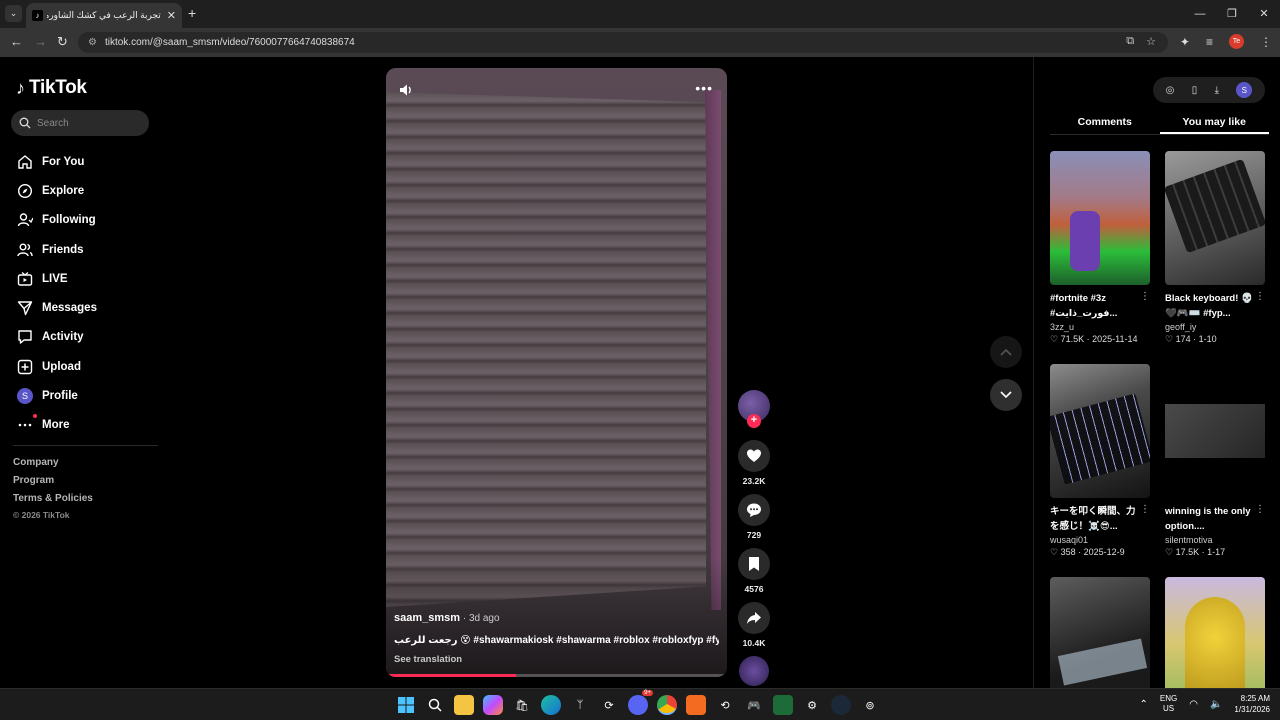 Image resolution: width=1280 pixels, height=720 pixels. I want to click on forward-icon: →, so click(40, 41).